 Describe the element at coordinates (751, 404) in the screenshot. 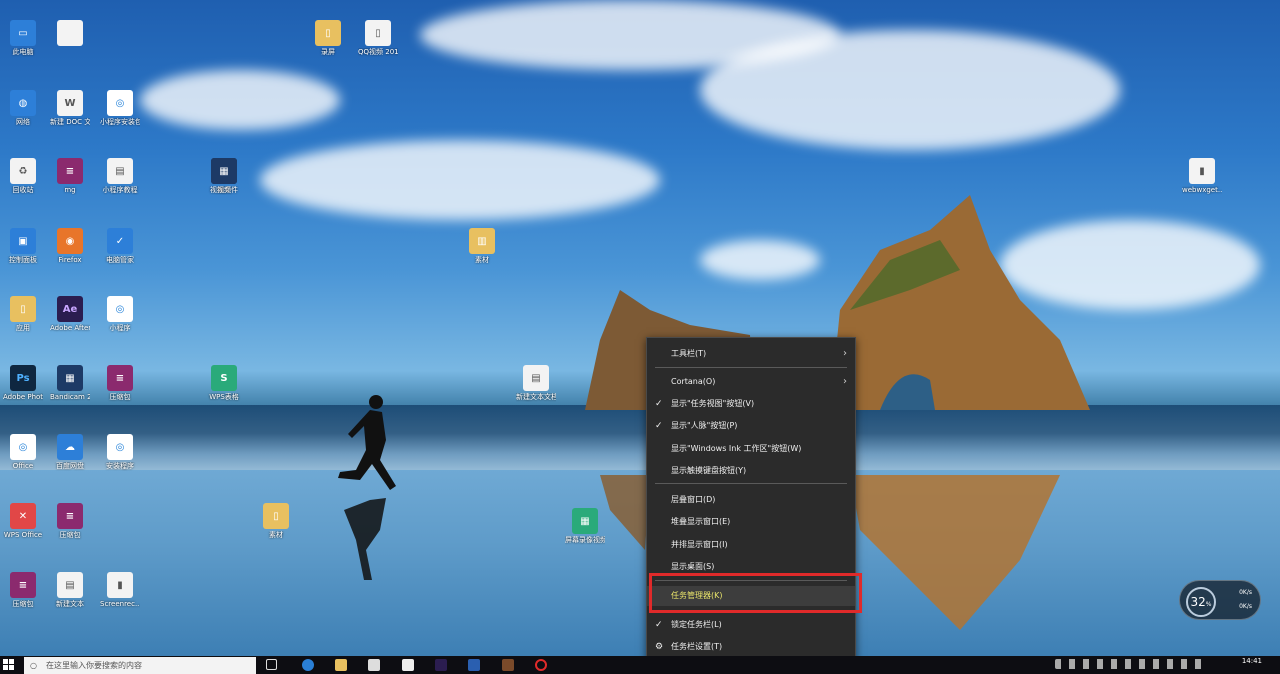

I see `menu-item-2: ✓ 显示"任务视图"按钮(V)` at that location.